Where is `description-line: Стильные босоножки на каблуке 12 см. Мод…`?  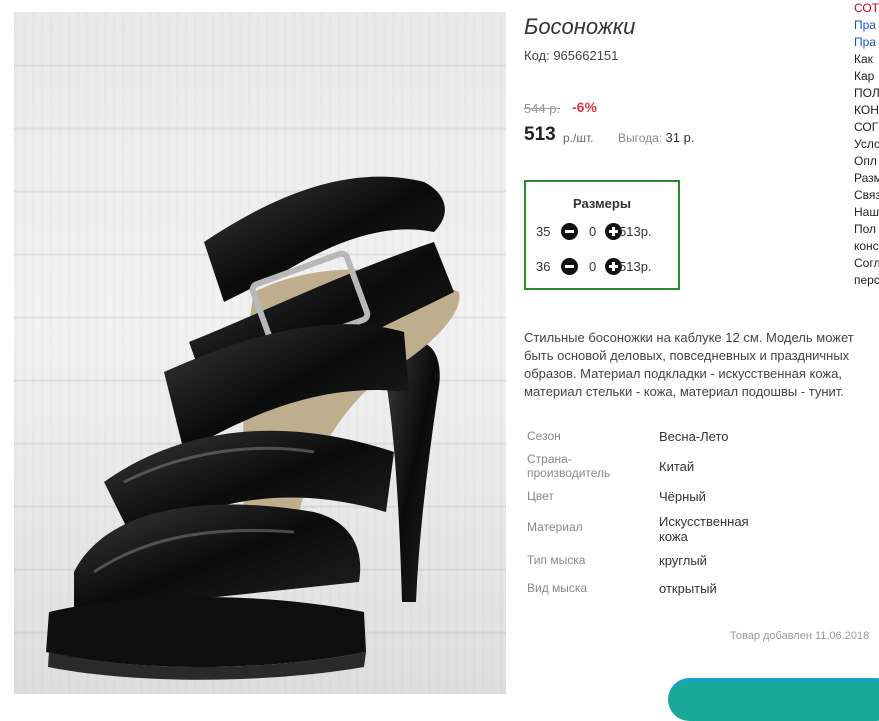 description-line: Стильные босоножки на каблуке 12 см. Мод… is located at coordinates (689, 337).